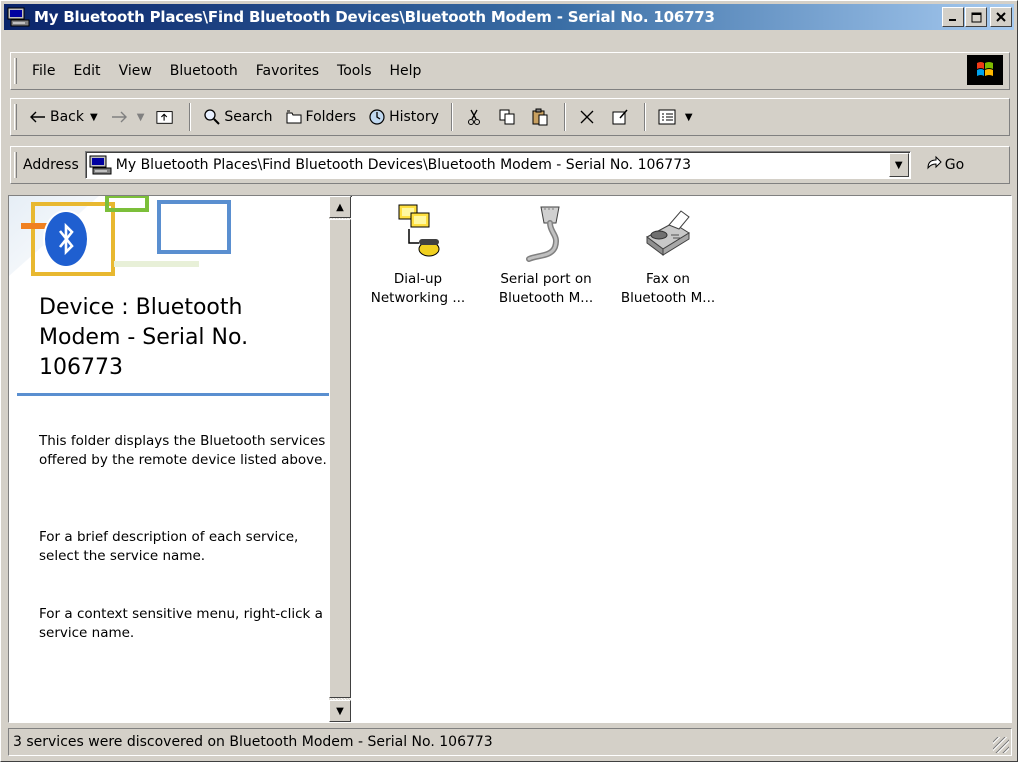  I want to click on maximize-icon, so click(976, 17).